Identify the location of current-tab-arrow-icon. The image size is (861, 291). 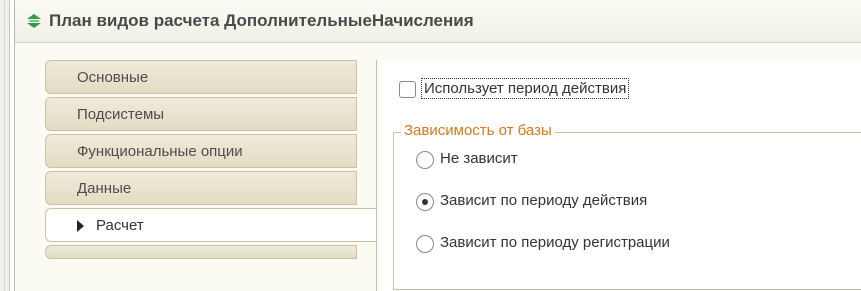
(80, 226).